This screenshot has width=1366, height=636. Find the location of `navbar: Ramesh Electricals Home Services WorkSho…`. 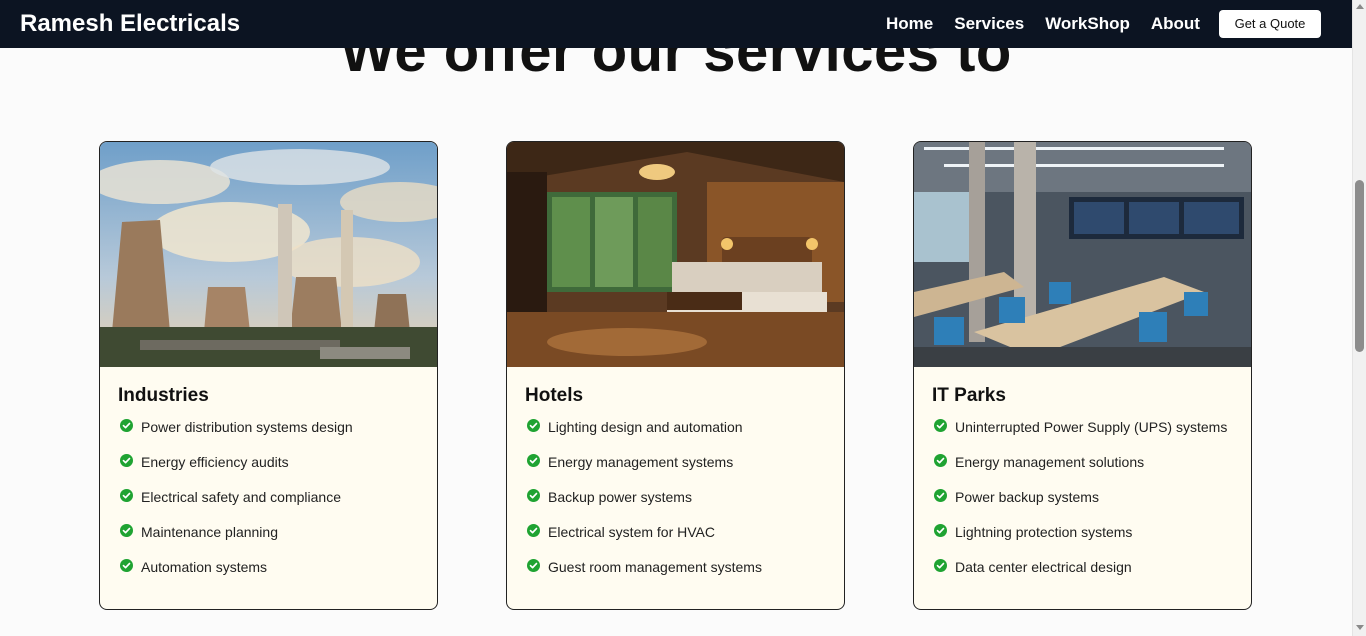

navbar: Ramesh Electricals Home Services WorkSho… is located at coordinates (676, 24).